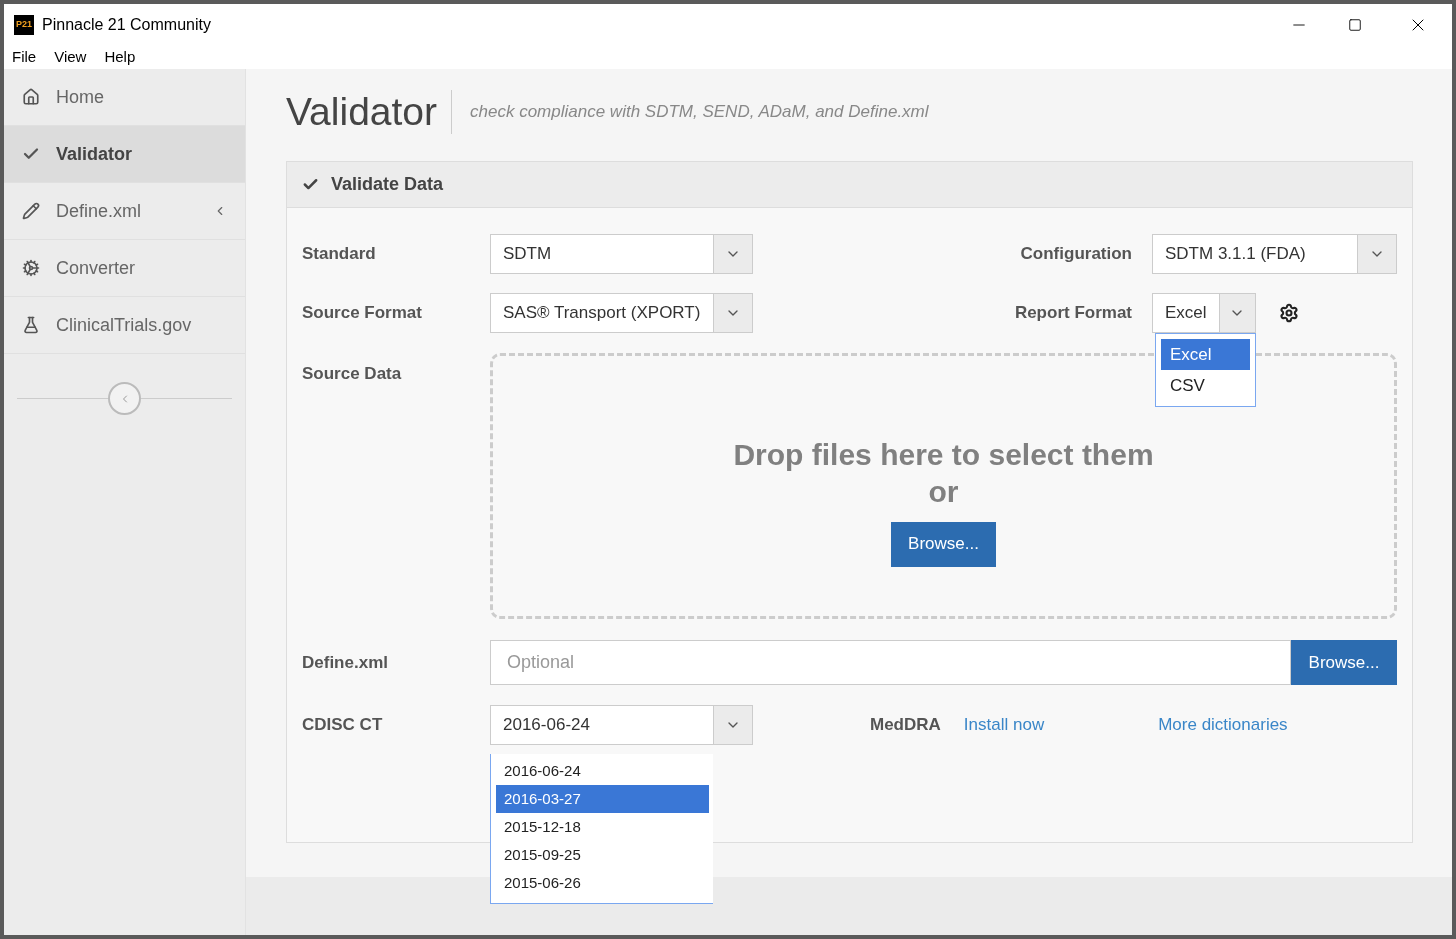 The width and height of the screenshot is (1456, 939). I want to click on menu-item: Help, so click(120, 57).